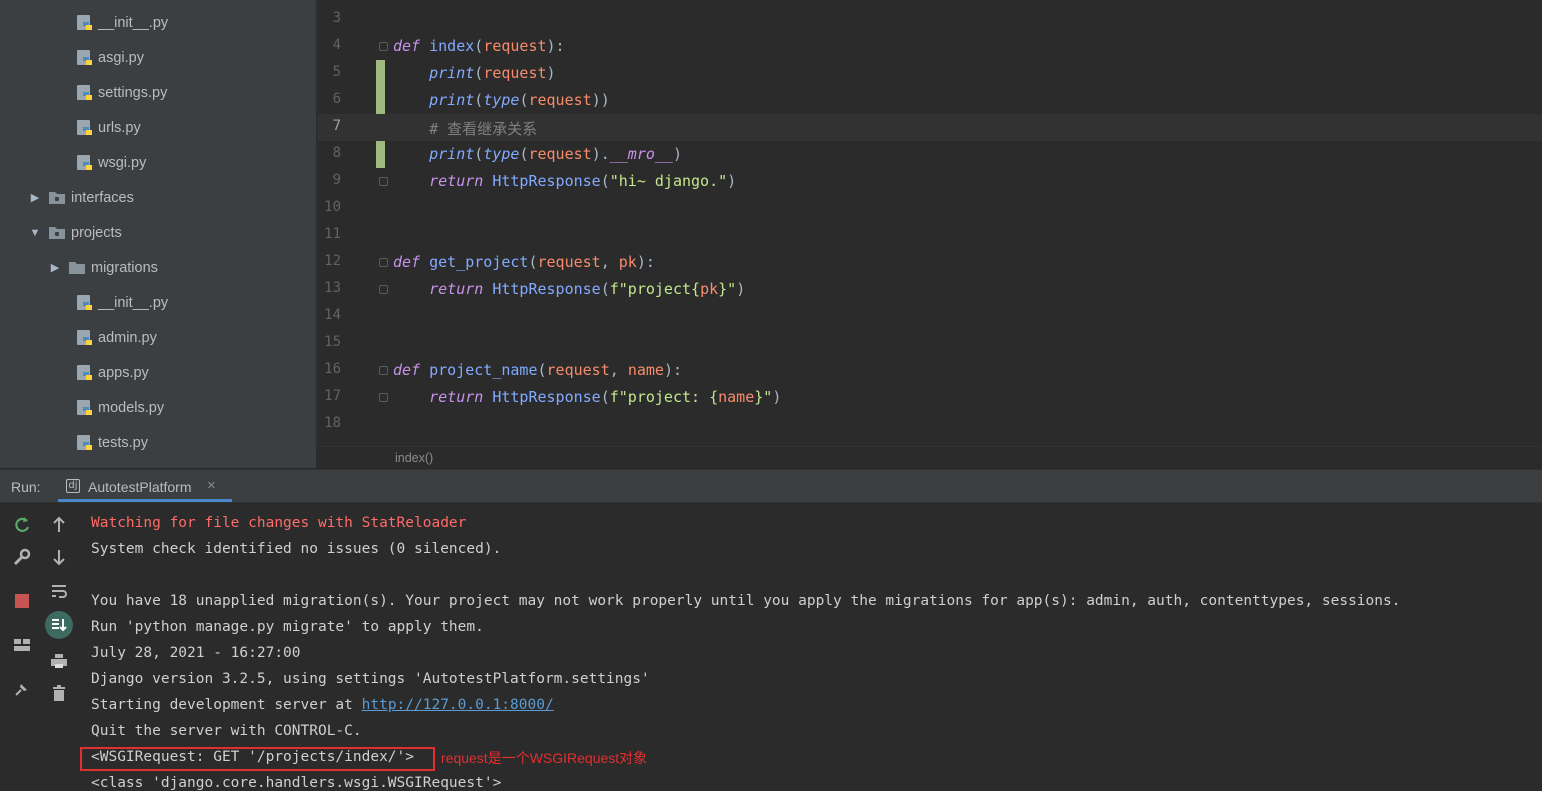 The image size is (1542, 791). I want to click on tree-item-admin-py: admin.py, so click(116, 337).